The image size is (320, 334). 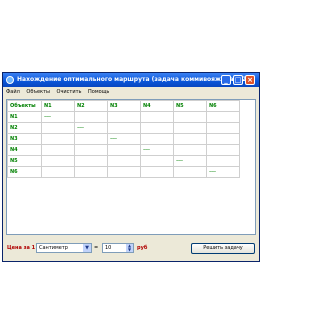 I want to click on chevron-down-icon: ▼, so click(x=87, y=248).